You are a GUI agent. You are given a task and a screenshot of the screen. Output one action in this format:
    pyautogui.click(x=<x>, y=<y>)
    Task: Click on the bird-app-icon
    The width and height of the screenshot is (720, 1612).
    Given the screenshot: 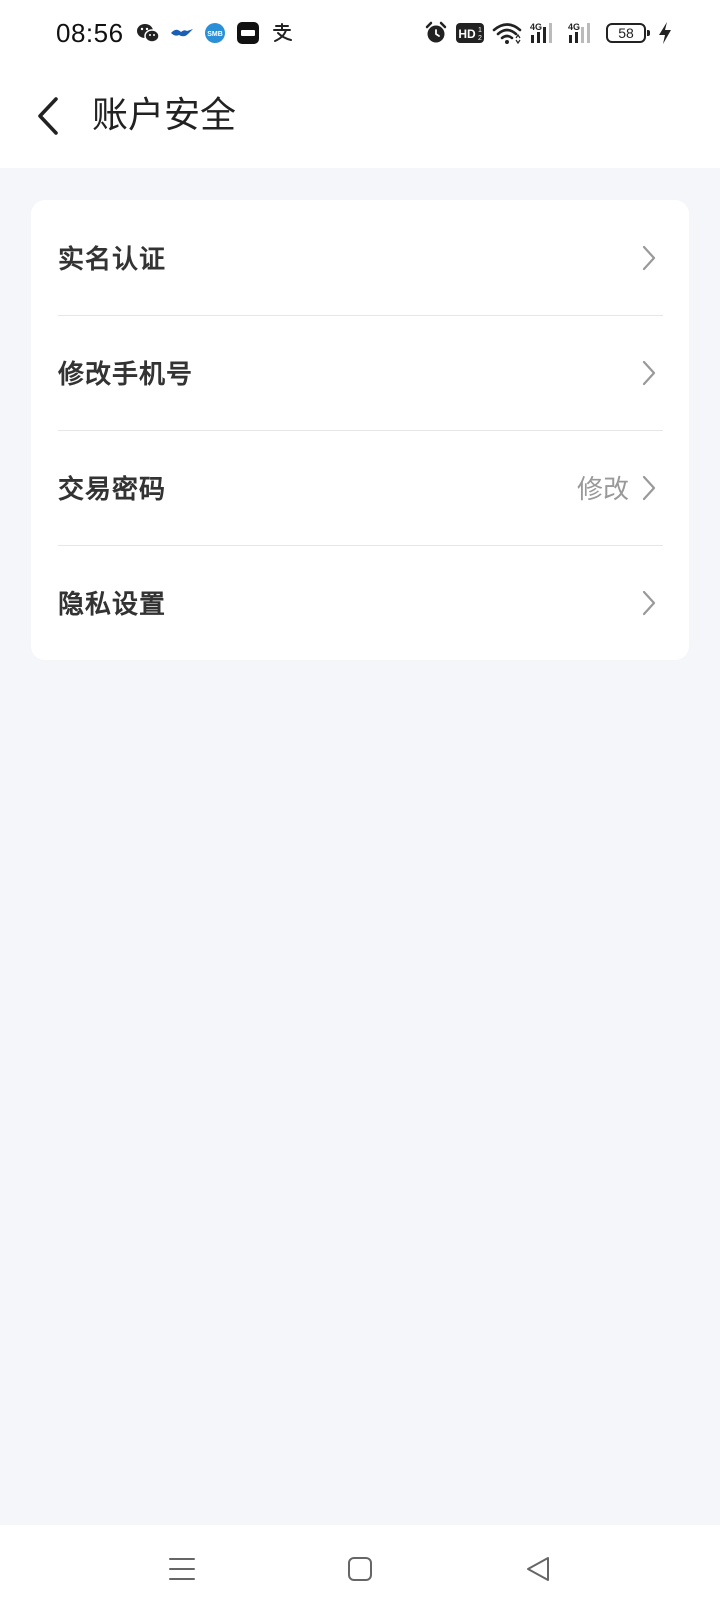 What is the action you would take?
    pyautogui.click(x=182, y=33)
    